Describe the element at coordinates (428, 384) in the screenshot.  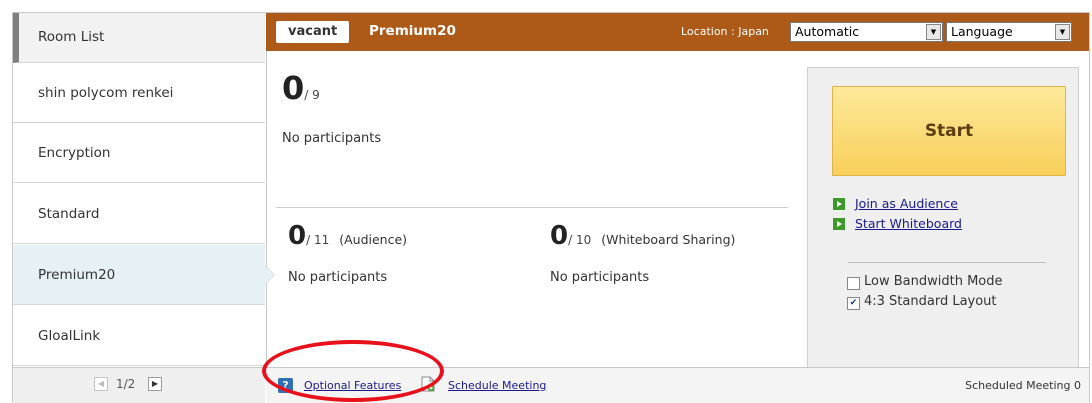
I see `calendar-add-icon` at that location.